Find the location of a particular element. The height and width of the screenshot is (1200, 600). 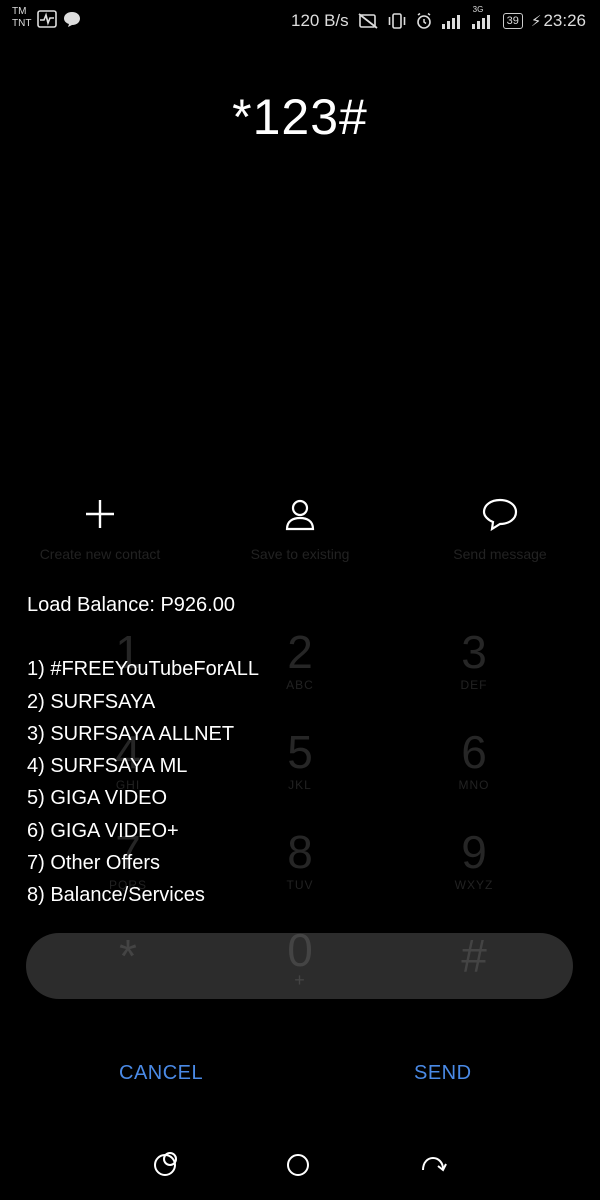

key-9: 9 WXYZ is located at coordinates (474, 859).